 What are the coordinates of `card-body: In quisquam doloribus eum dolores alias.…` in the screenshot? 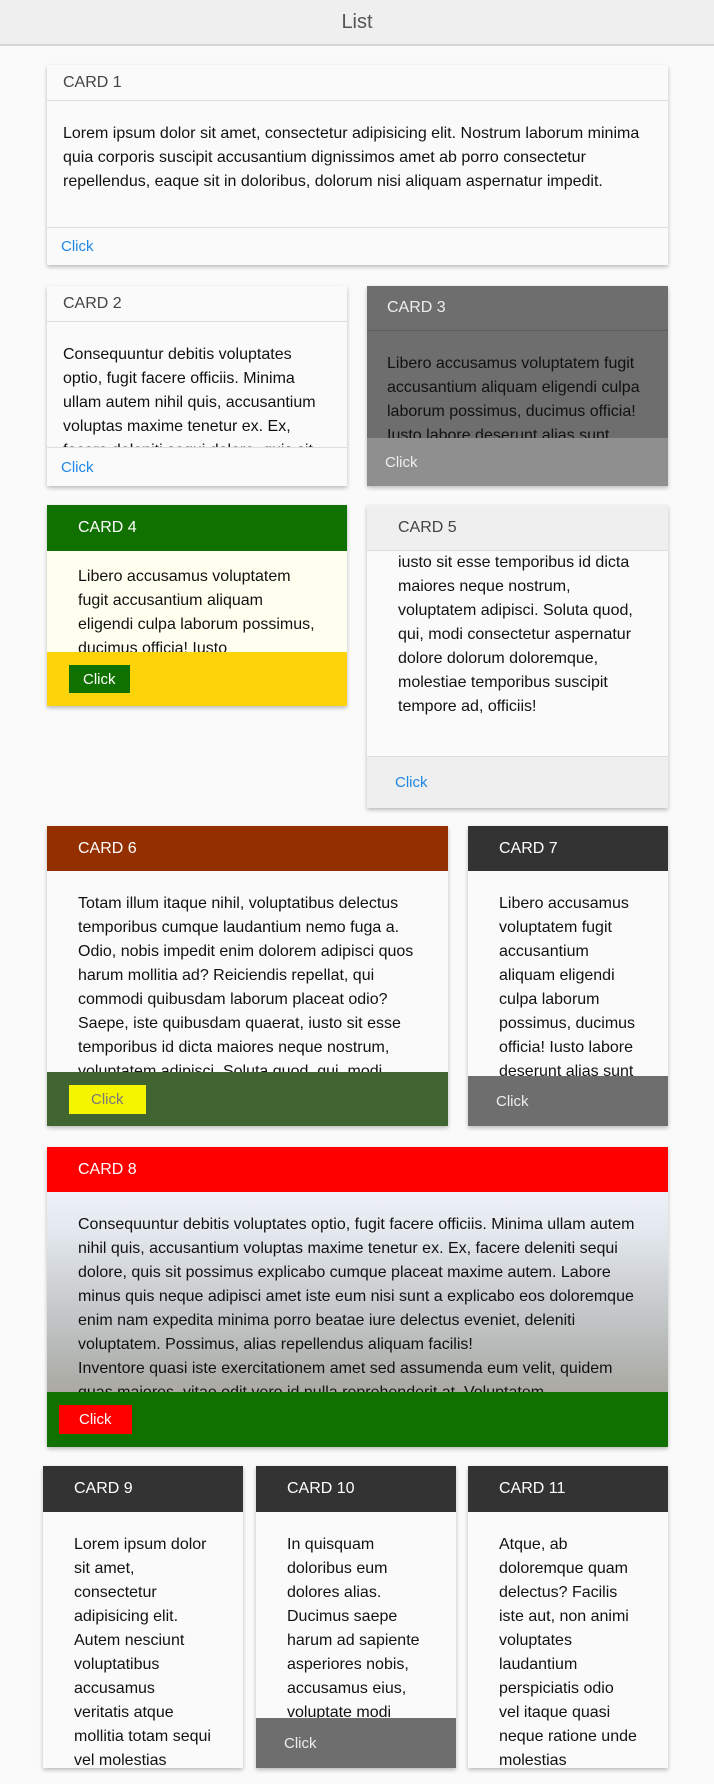 It's located at (356, 1615).